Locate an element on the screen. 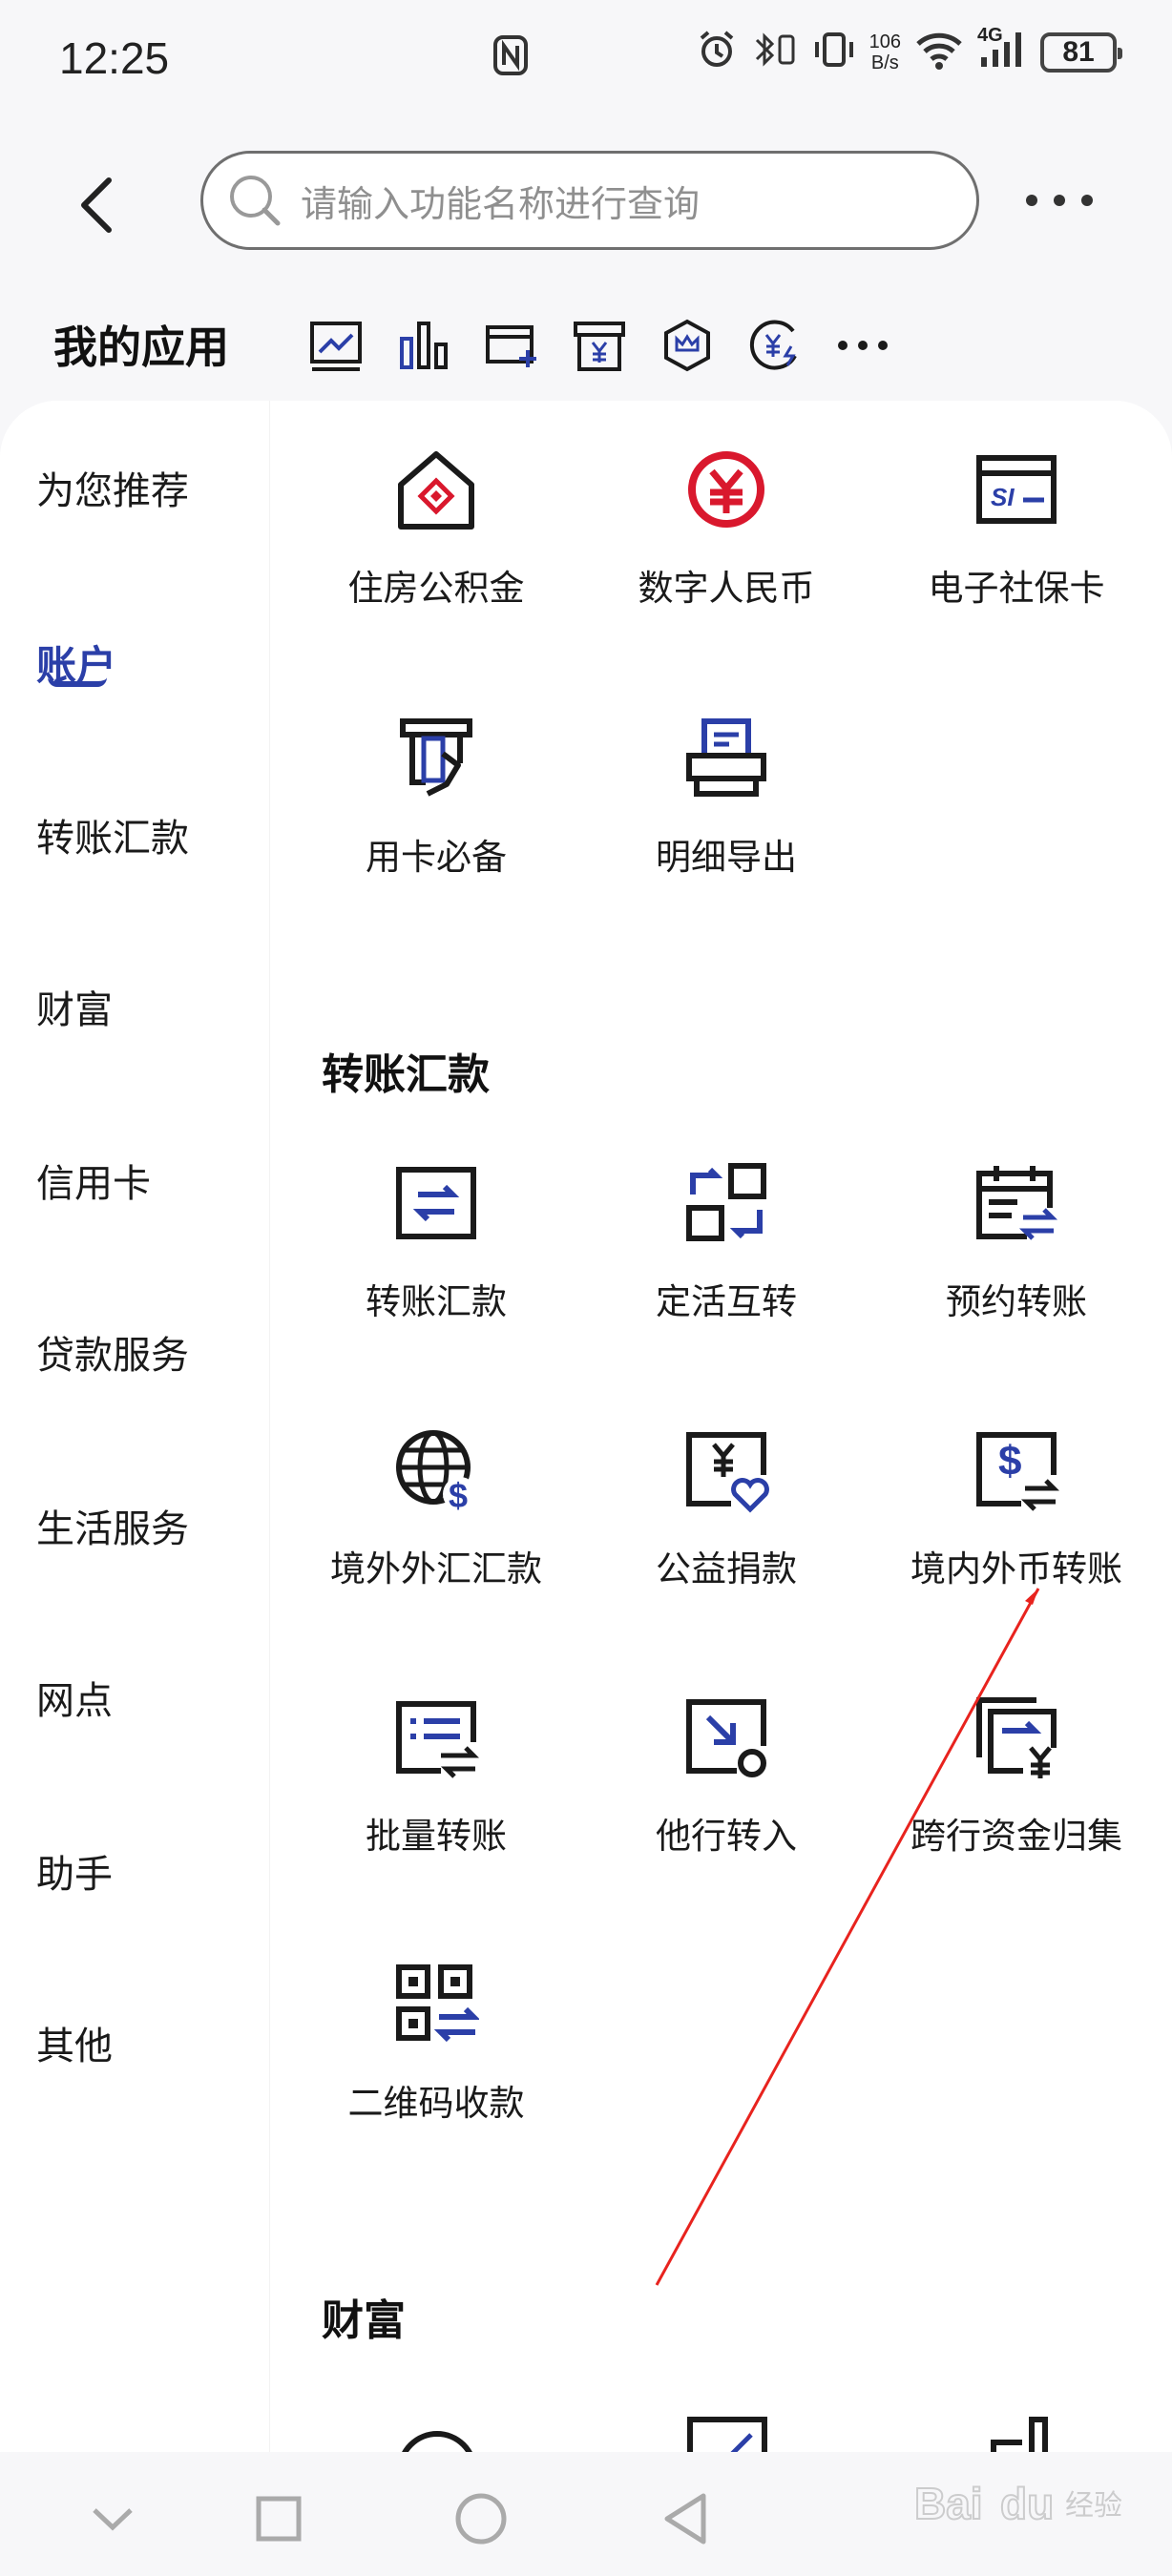  app-digital-rmb: 数字人民币 is located at coordinates (726, 504).